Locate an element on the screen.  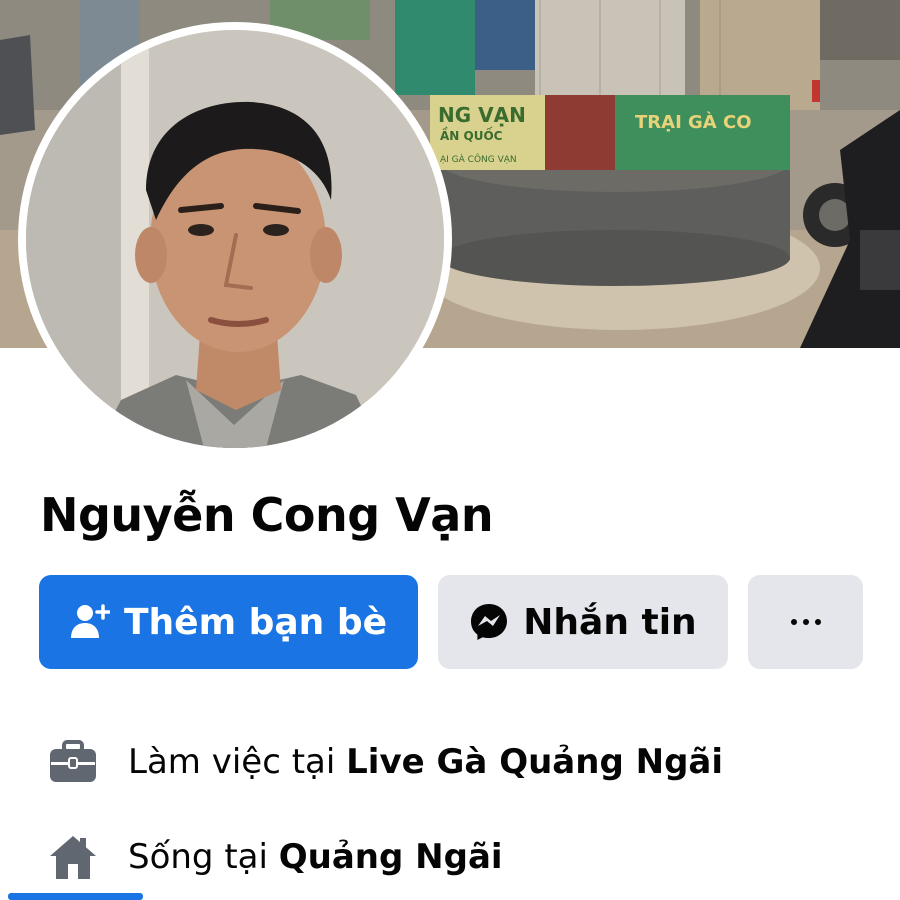
add-friend-button: Thêm bạn bè is located at coordinates (228, 622).